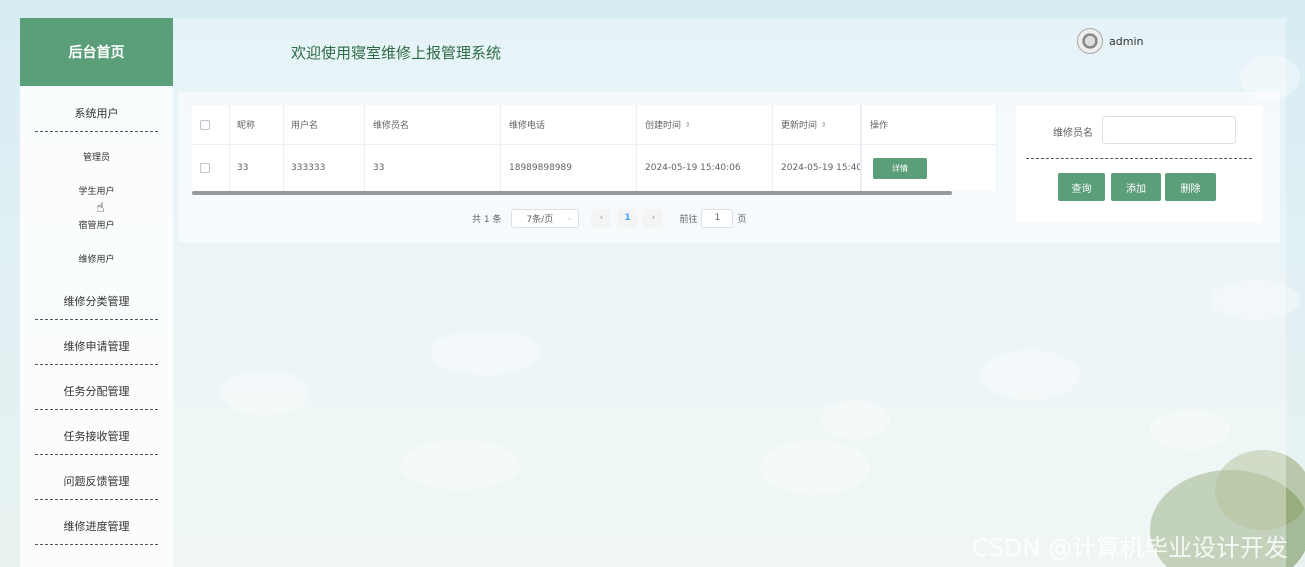 Image resolution: width=1305 pixels, height=567 pixels. I want to click on cell-username: 333333, so click(324, 168).